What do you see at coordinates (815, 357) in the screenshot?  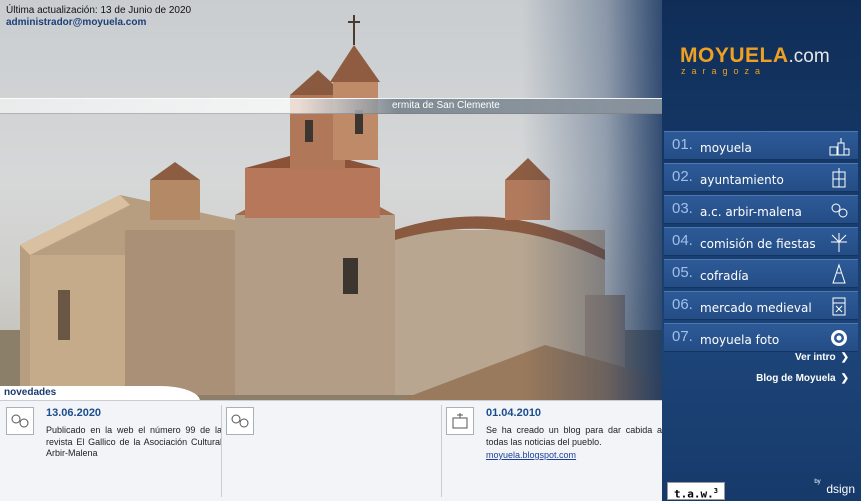 I see `view-intro-label: Ver intro` at bounding box center [815, 357].